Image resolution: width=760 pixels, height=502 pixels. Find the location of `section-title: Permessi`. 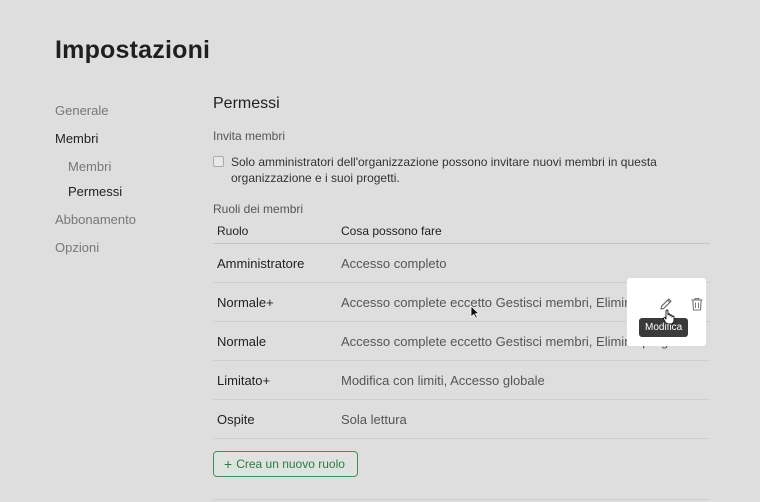

section-title: Permessi is located at coordinates (246, 103).